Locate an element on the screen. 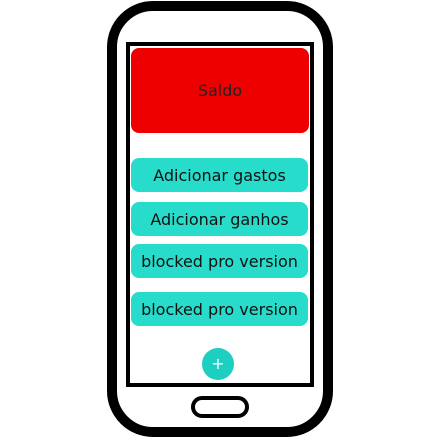 Image resolution: width=440 pixels, height=440 pixels. add-expenses-label: Adicionar gastos is located at coordinates (219, 175).